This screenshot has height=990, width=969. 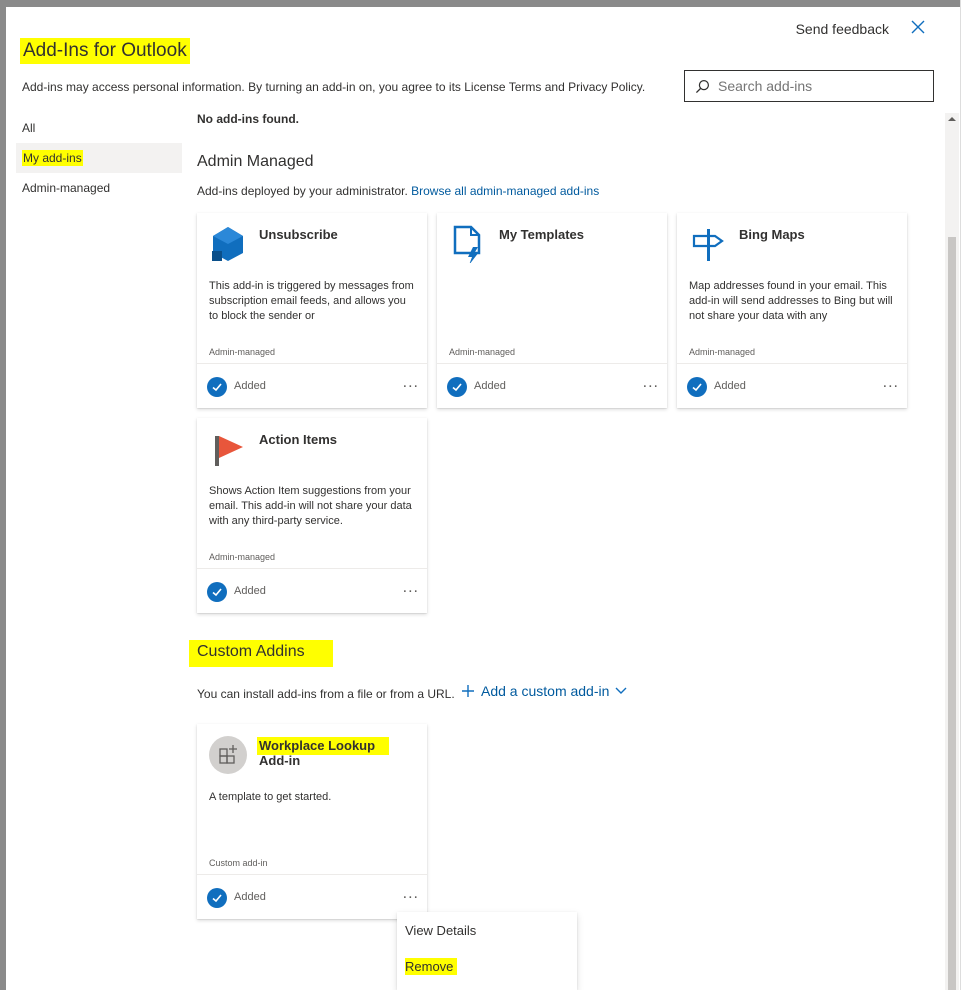 What do you see at coordinates (270, 797) in the screenshot?
I see `addin-description: A template to get started.` at bounding box center [270, 797].